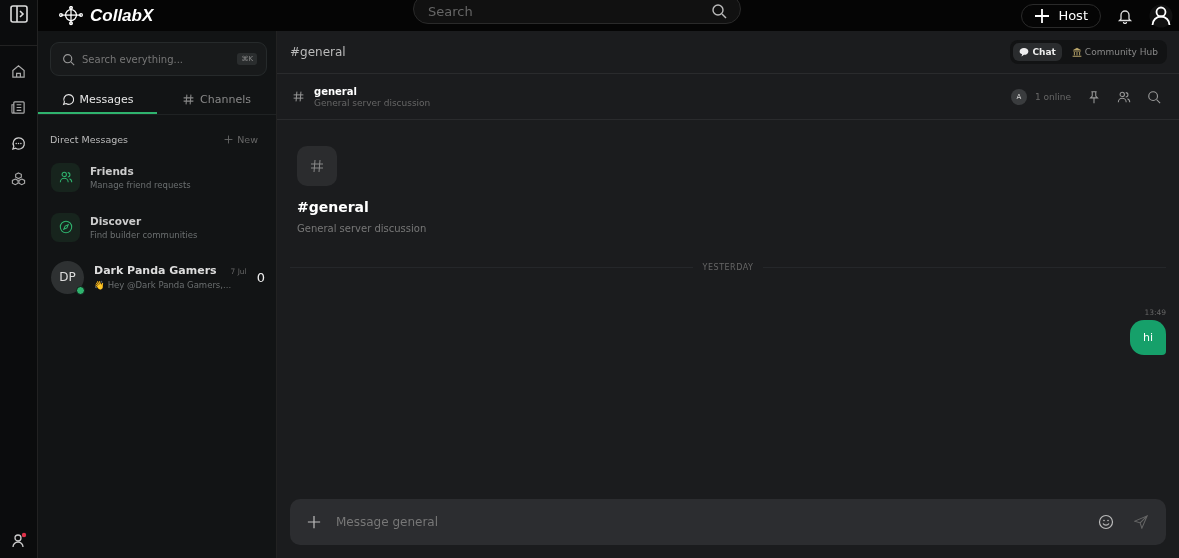 This screenshot has height=558, width=1179. I want to click on item-title: Friends, so click(112, 170).